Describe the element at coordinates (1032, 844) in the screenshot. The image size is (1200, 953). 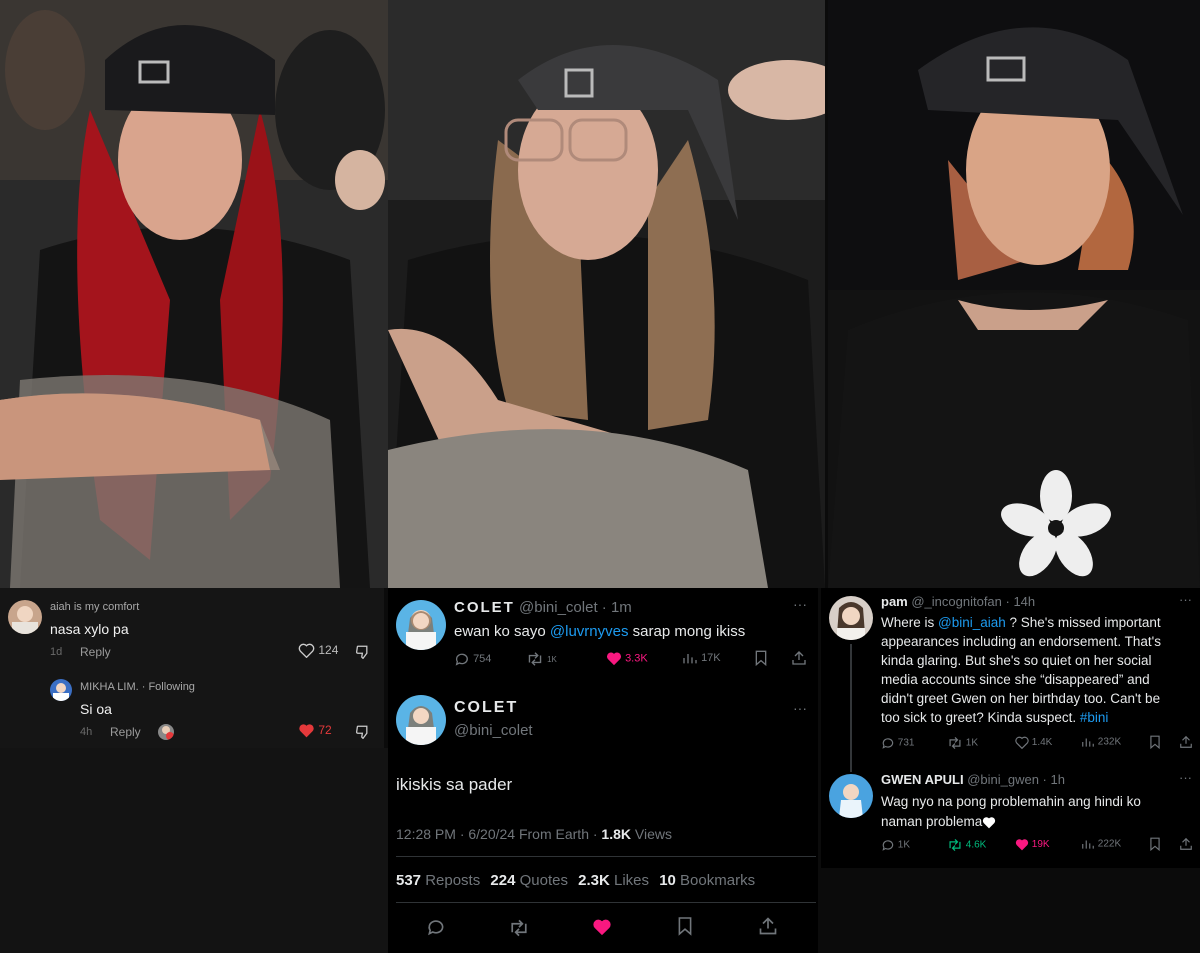
I see `like-action: 19K` at that location.